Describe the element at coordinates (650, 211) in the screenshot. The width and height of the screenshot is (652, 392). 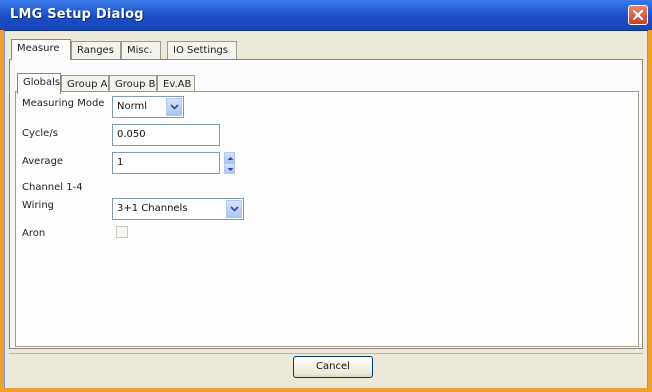
I see `window-frame-right` at that location.